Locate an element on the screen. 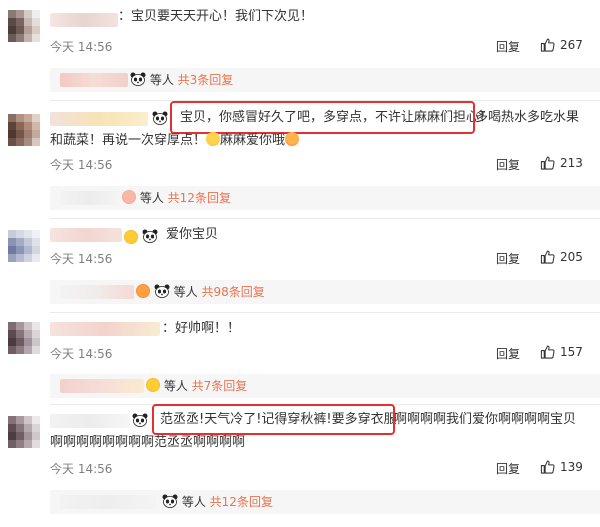 This screenshot has width=600, height=527. like-button: 267 is located at coordinates (561, 44).